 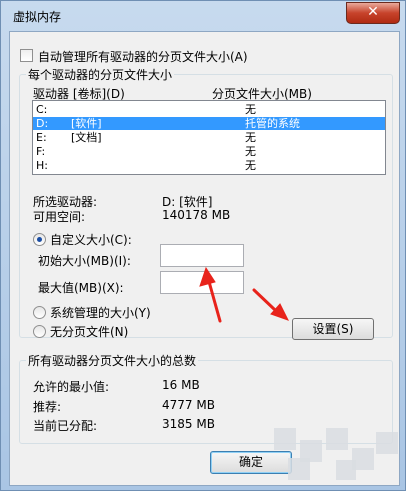 I want to click on drive-row-h: H: 无, so click(x=209, y=165).